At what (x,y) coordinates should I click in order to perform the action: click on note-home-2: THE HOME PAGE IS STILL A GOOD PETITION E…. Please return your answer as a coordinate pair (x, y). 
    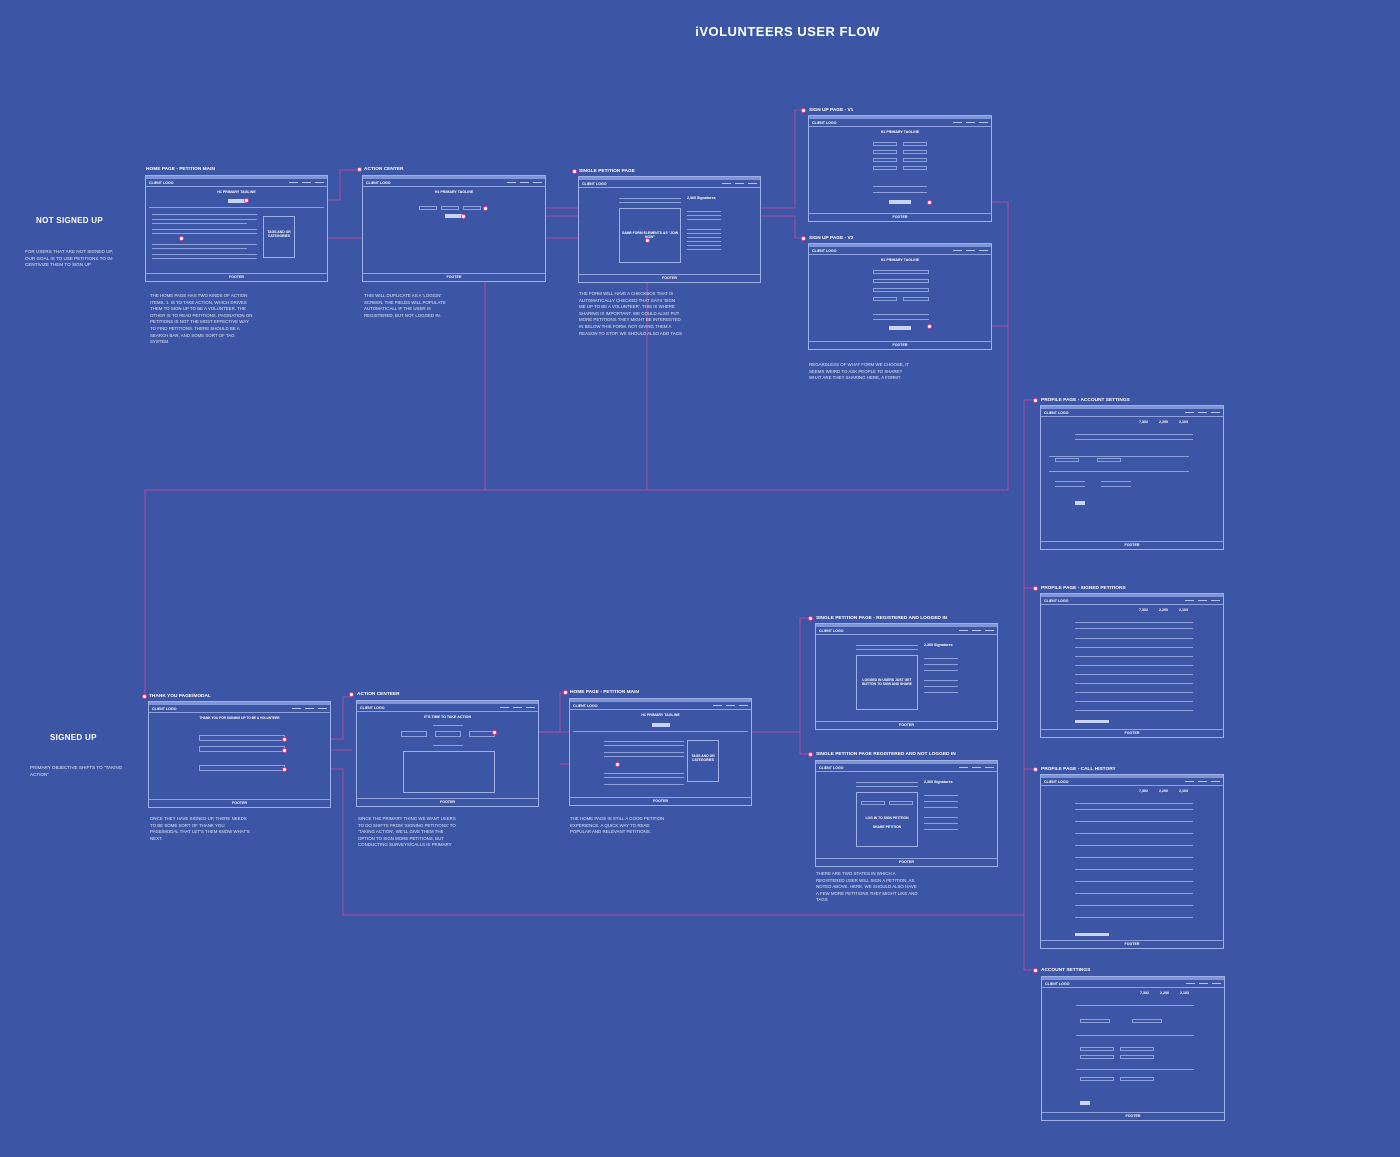
    Looking at the image, I should click on (617, 825).